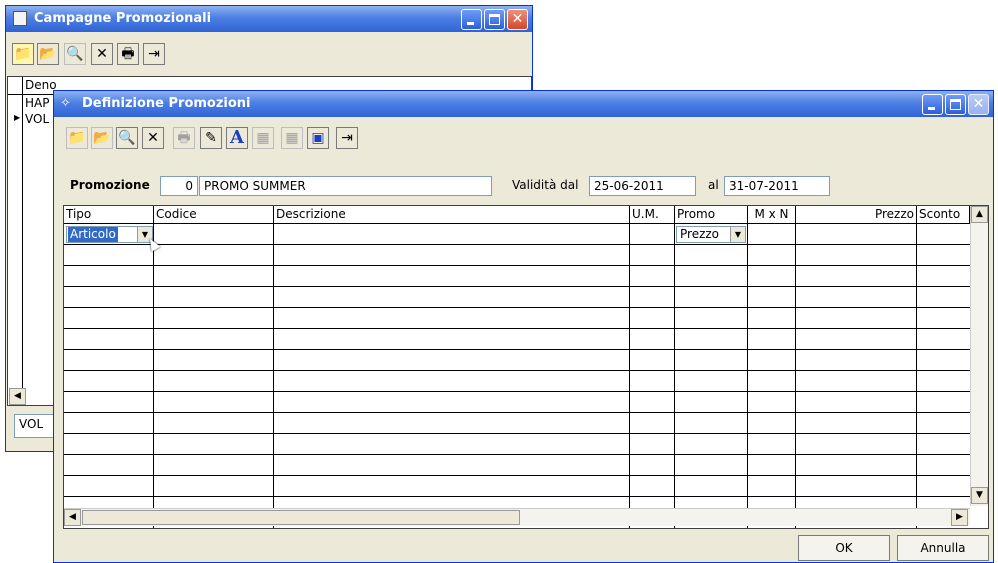 The image size is (998, 563). What do you see at coordinates (777, 186) in the screenshot?
I see `date-to-field: 31-07-2011` at bounding box center [777, 186].